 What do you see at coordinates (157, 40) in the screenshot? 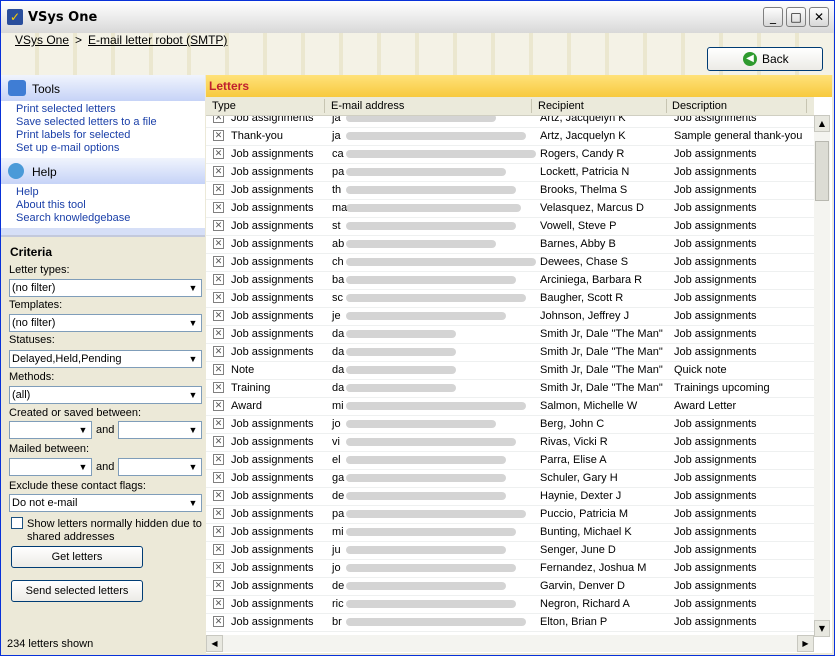
I see `breadcrumb-current-link: E-mail letter robot (SMTP)` at bounding box center [157, 40].